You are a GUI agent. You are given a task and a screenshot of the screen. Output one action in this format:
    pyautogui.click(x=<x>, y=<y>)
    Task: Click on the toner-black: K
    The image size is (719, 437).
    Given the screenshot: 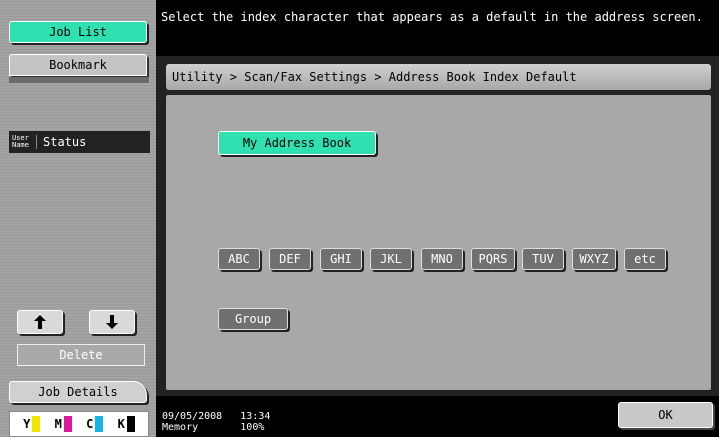 What is the action you would take?
    pyautogui.click(x=126, y=424)
    